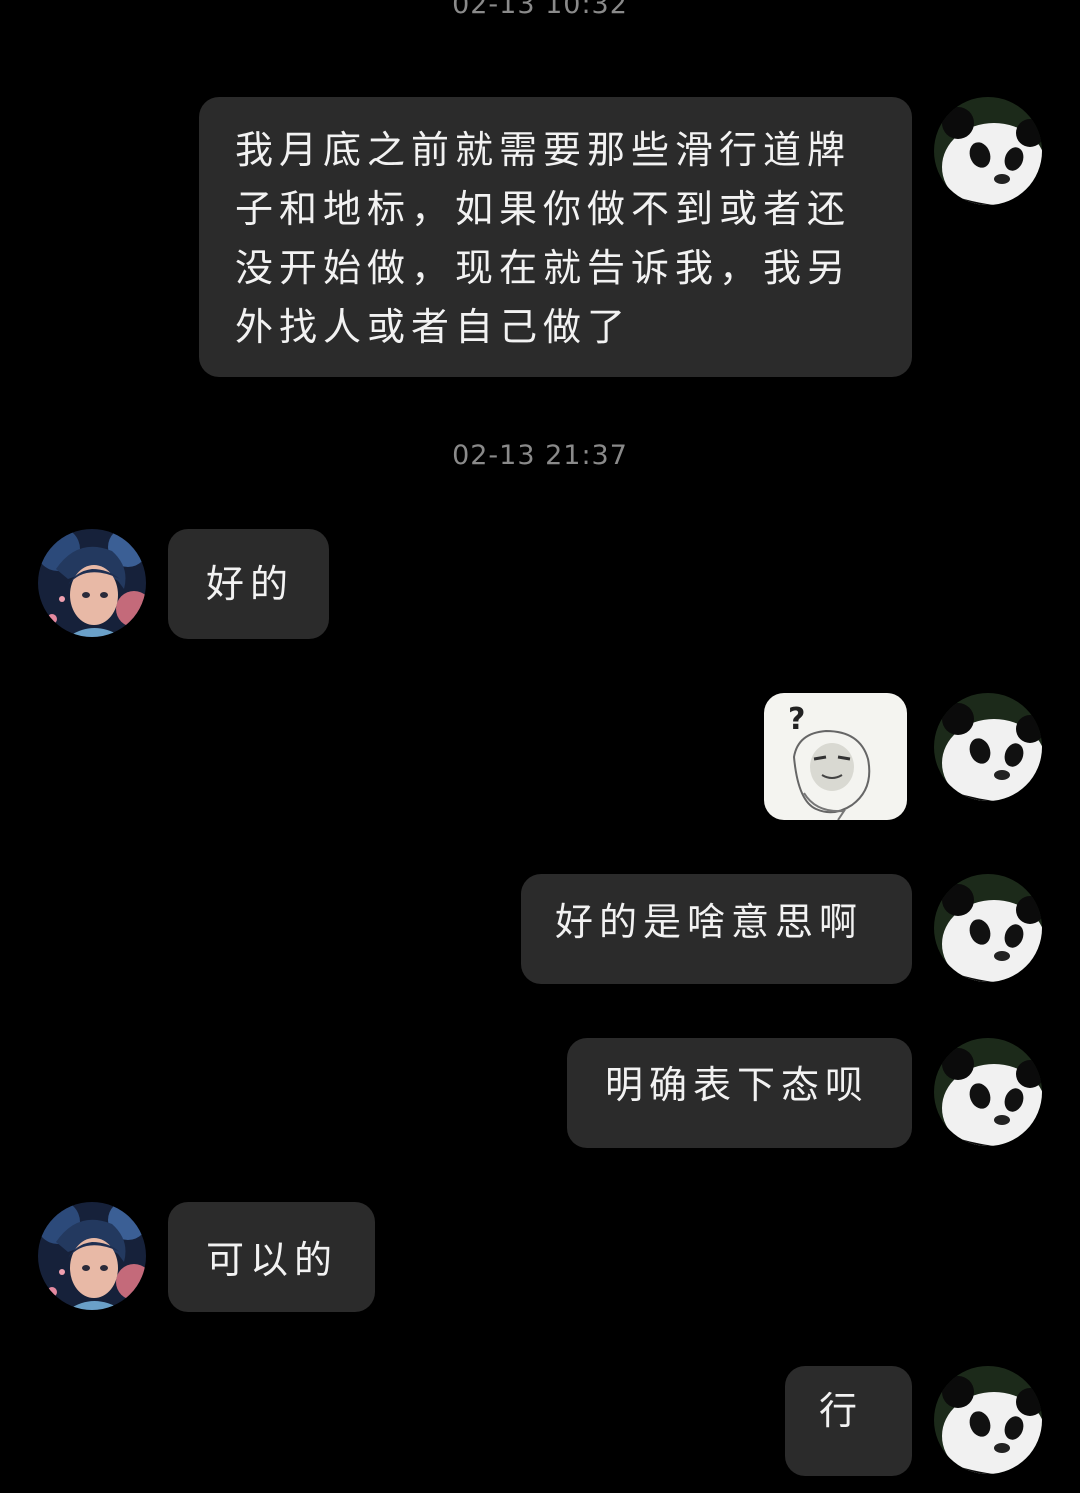 This screenshot has height=1493, width=1080. What do you see at coordinates (737, 1085) in the screenshot?
I see `message-text: 明确表下态呗` at bounding box center [737, 1085].